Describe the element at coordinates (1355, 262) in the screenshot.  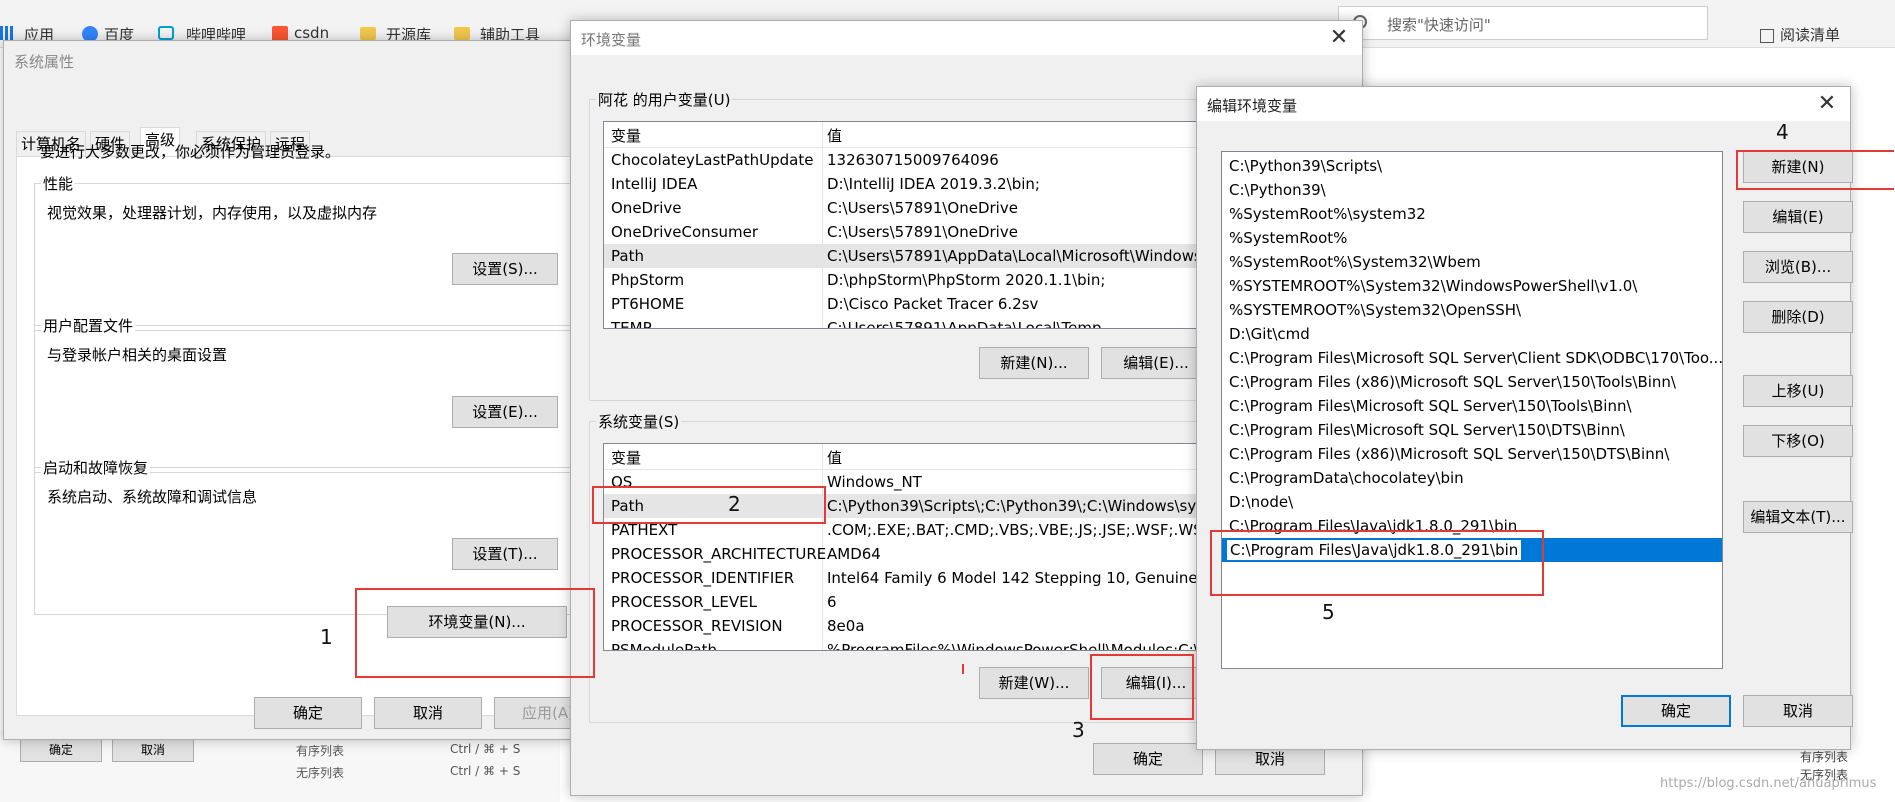
I see `path-entry: %SystemRoot%\System32\Wbem` at that location.